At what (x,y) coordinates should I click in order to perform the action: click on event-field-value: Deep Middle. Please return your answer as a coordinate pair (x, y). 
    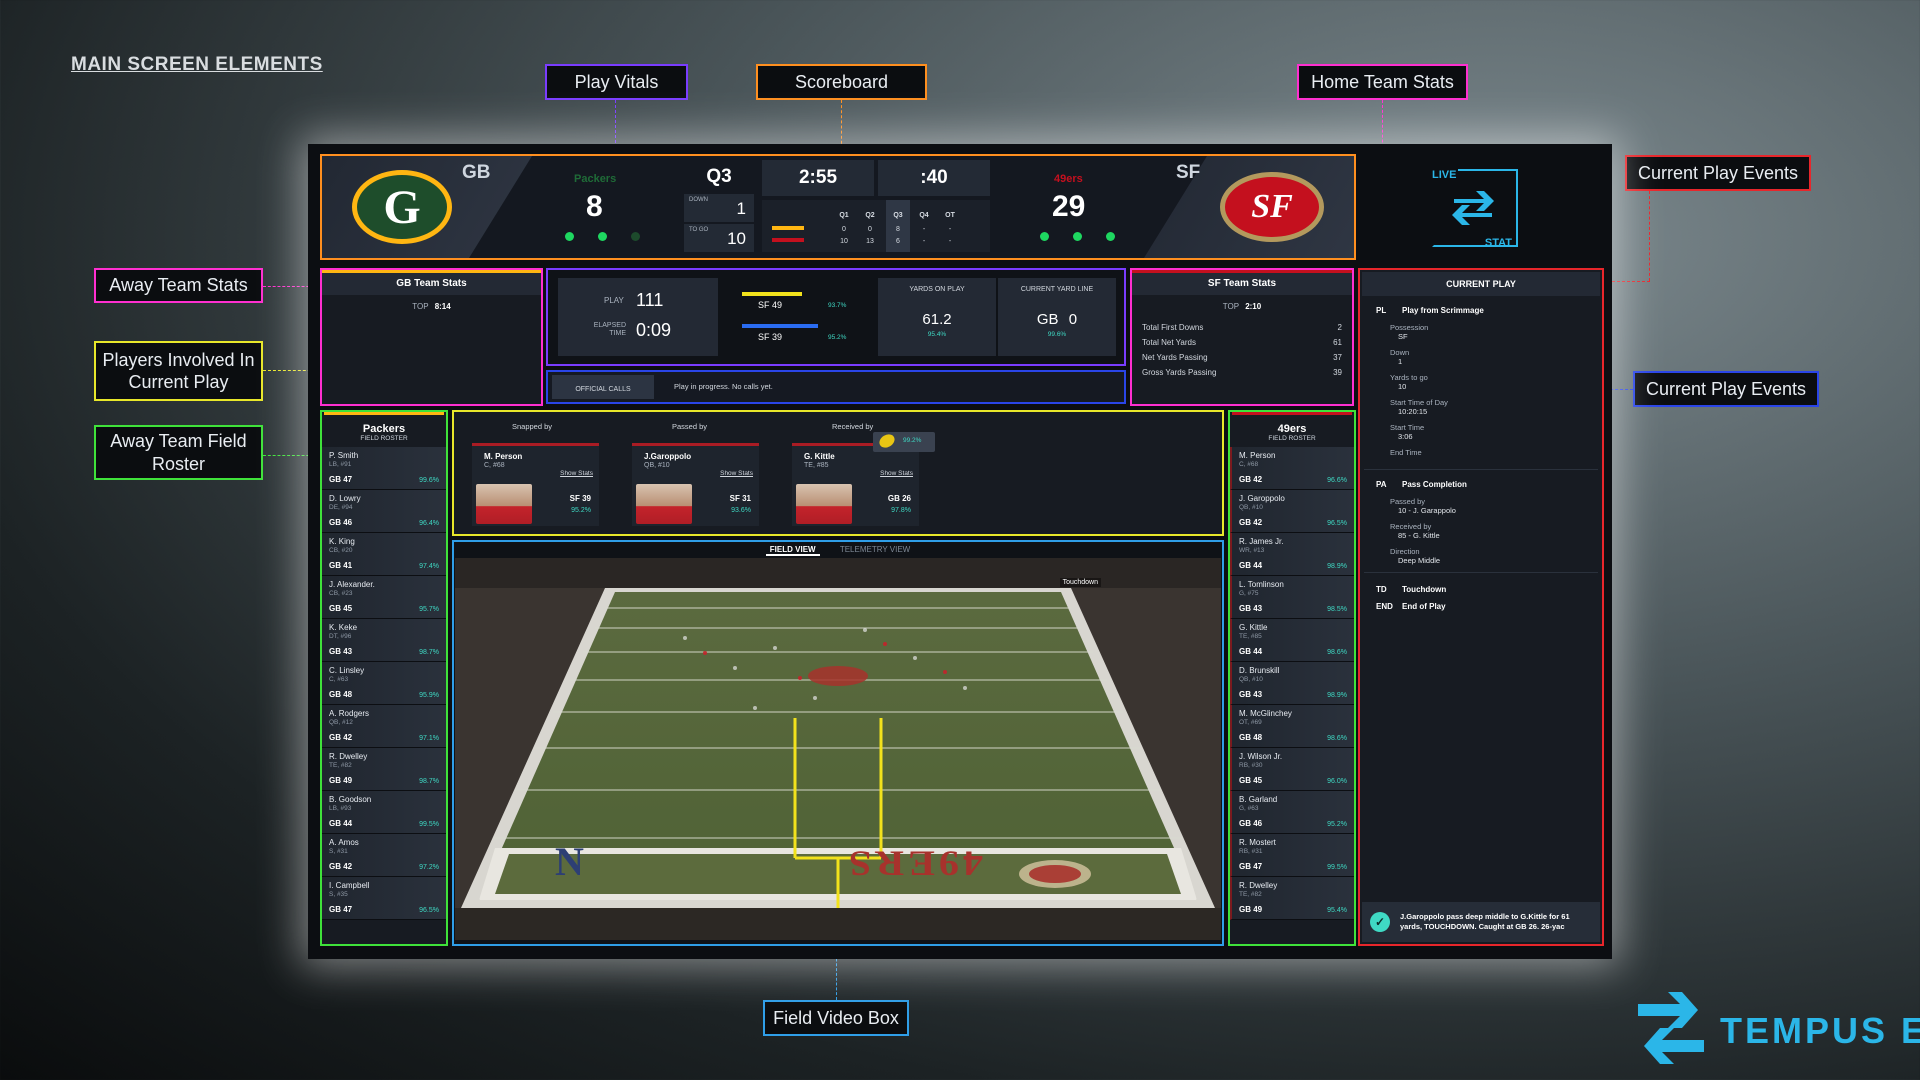
    Looking at the image, I should click on (1419, 560).